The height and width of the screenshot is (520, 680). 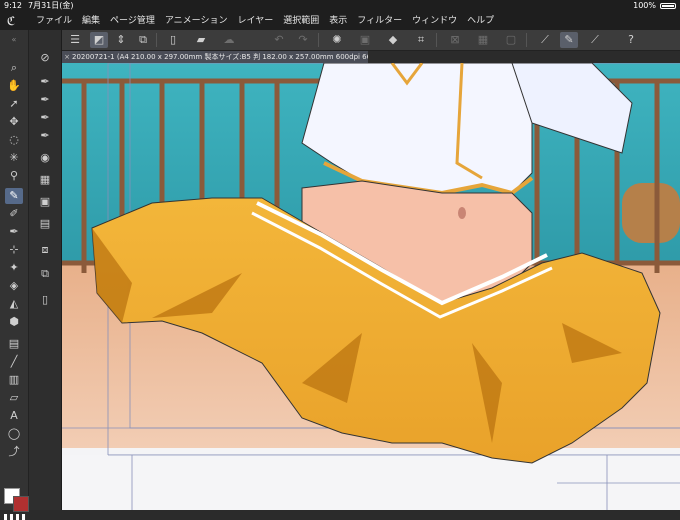 What do you see at coordinates (45, 118) in the screenshot?
I see `pen-turnip-icon: ✒` at bounding box center [45, 118].